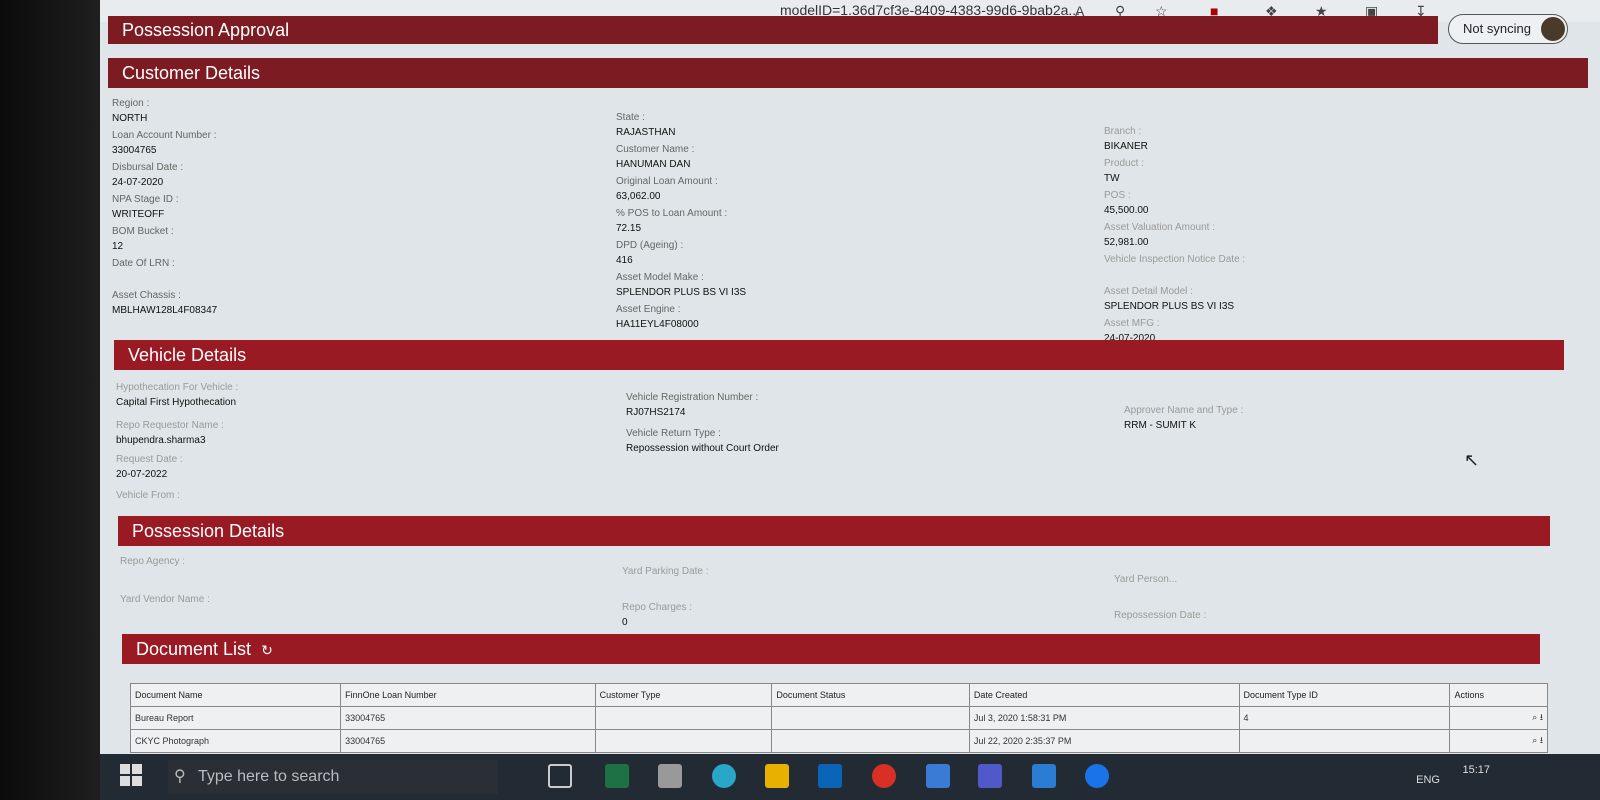 This screenshot has width=1600, height=800. What do you see at coordinates (148, 495) in the screenshot?
I see `vehicle-from-field: Vehicle From :` at bounding box center [148, 495].